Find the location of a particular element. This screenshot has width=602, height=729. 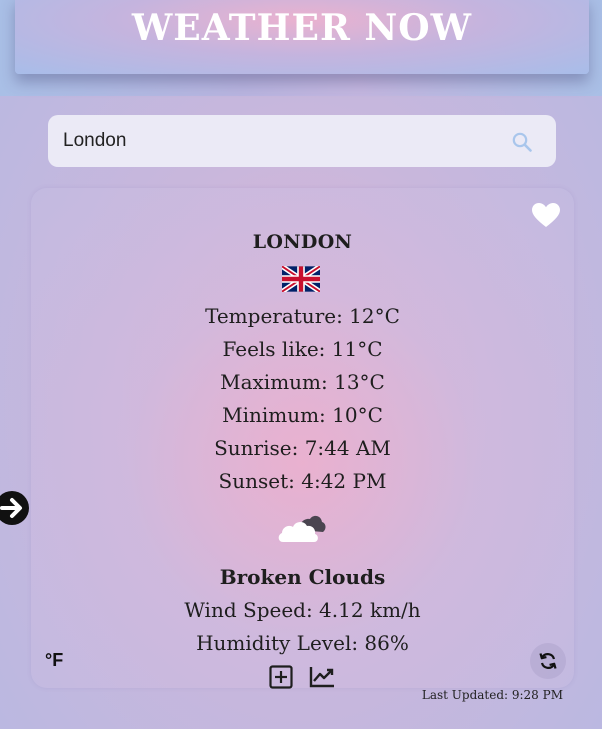

wind-speed-reading: Wind Speed: 4.12 km/h is located at coordinates (302, 610).